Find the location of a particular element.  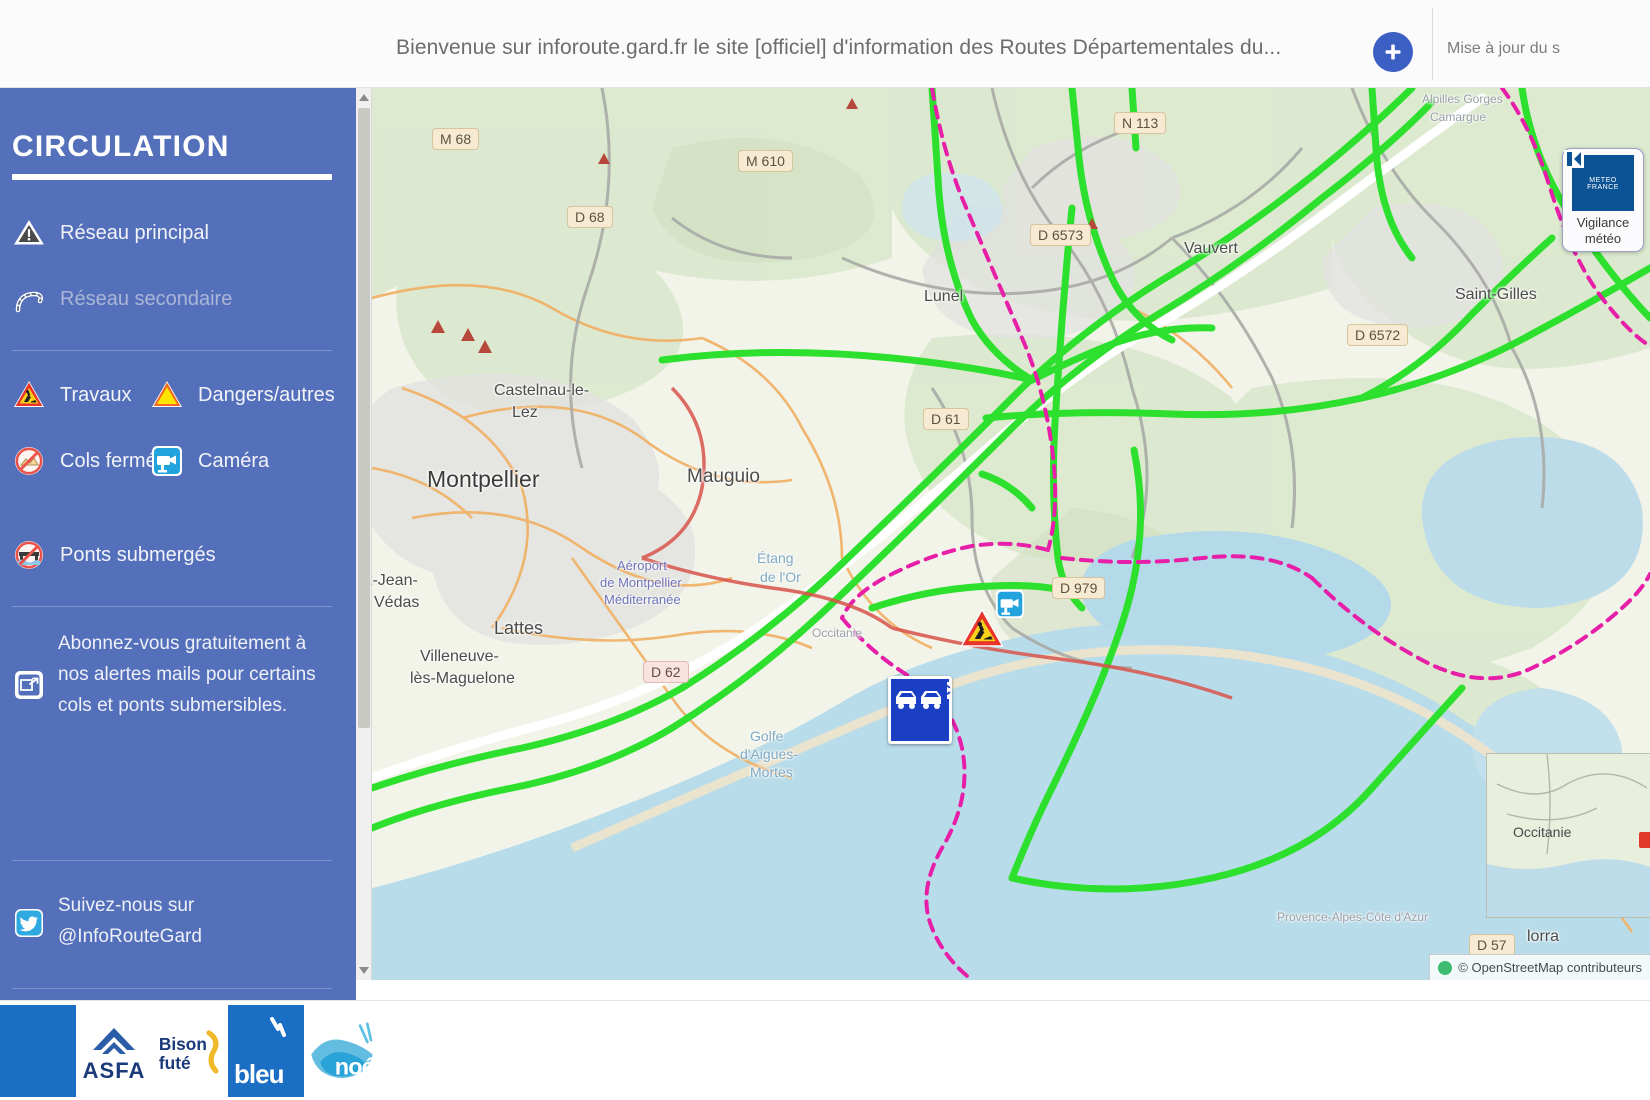

meteo-france-mark-icon is located at coordinates (1574, 159).